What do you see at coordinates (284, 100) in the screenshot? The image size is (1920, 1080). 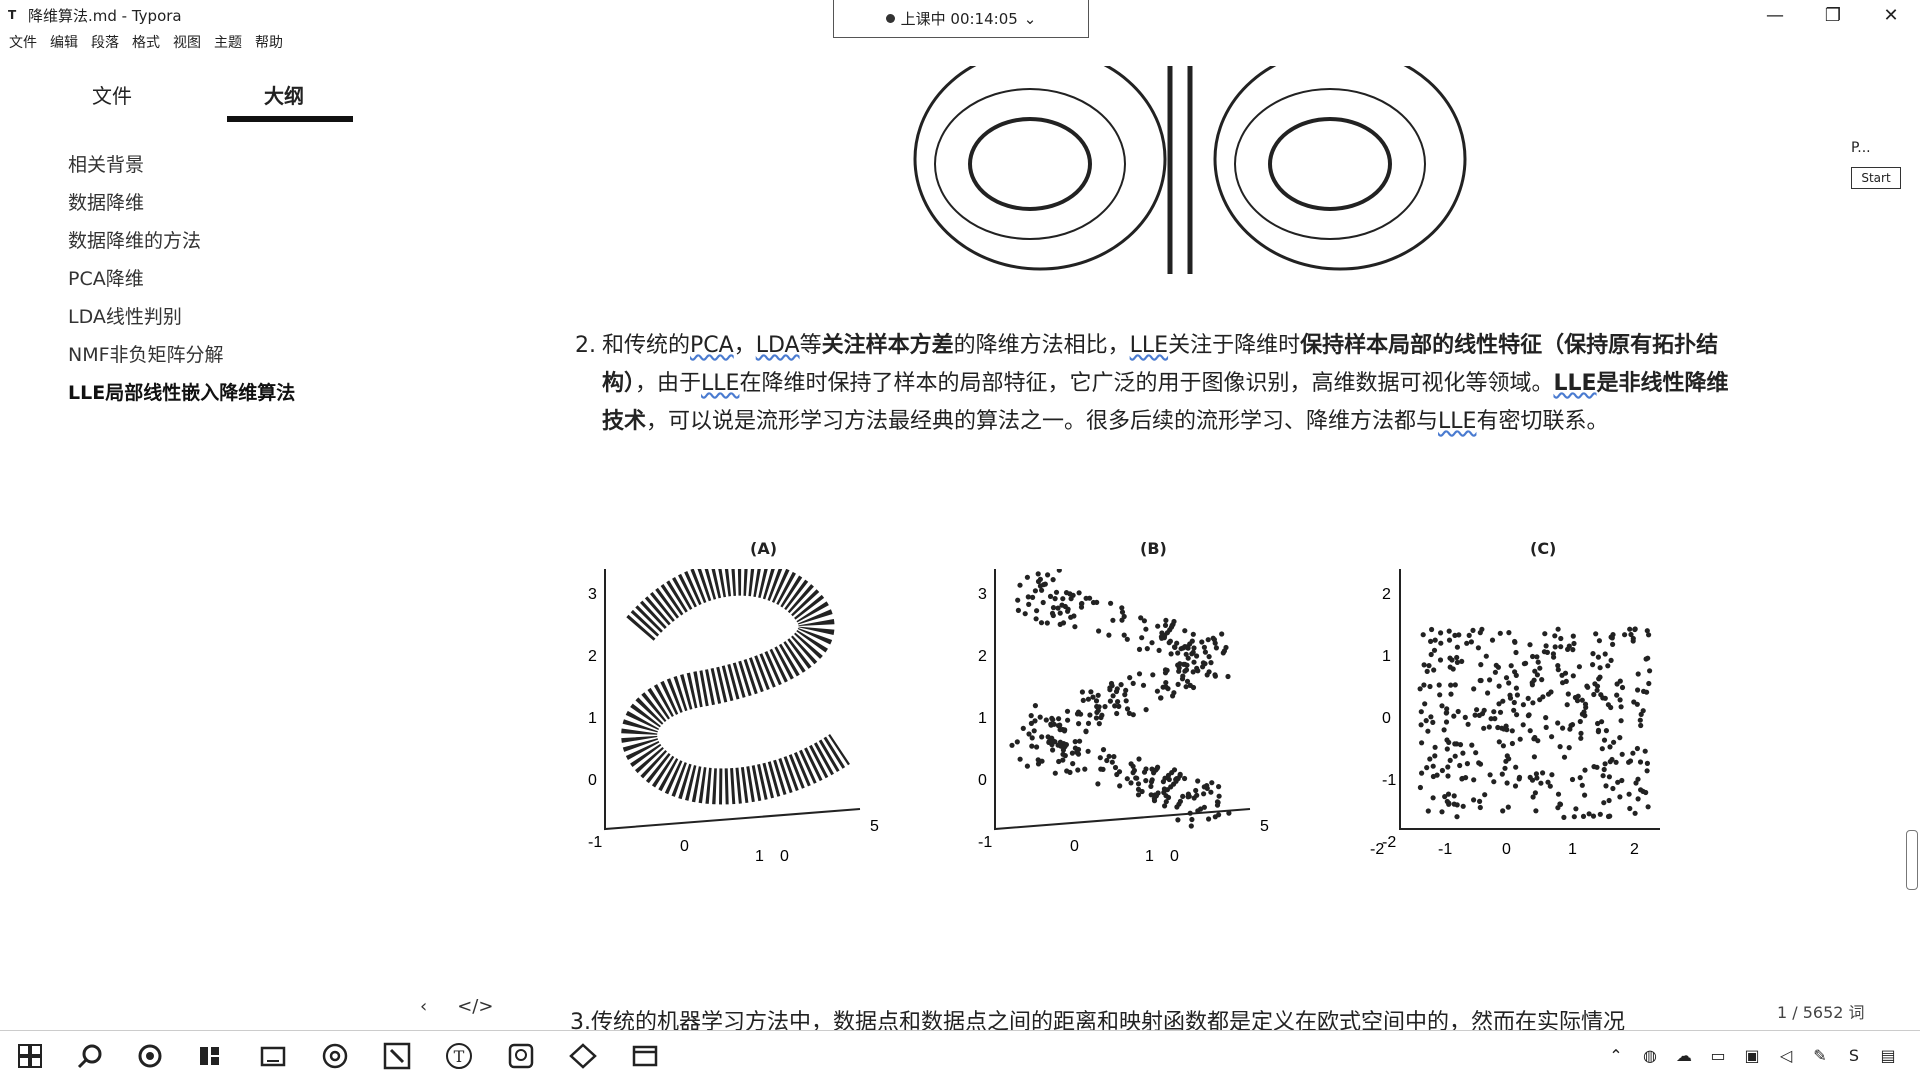 I see `tab-outline: 大纲` at bounding box center [284, 100].